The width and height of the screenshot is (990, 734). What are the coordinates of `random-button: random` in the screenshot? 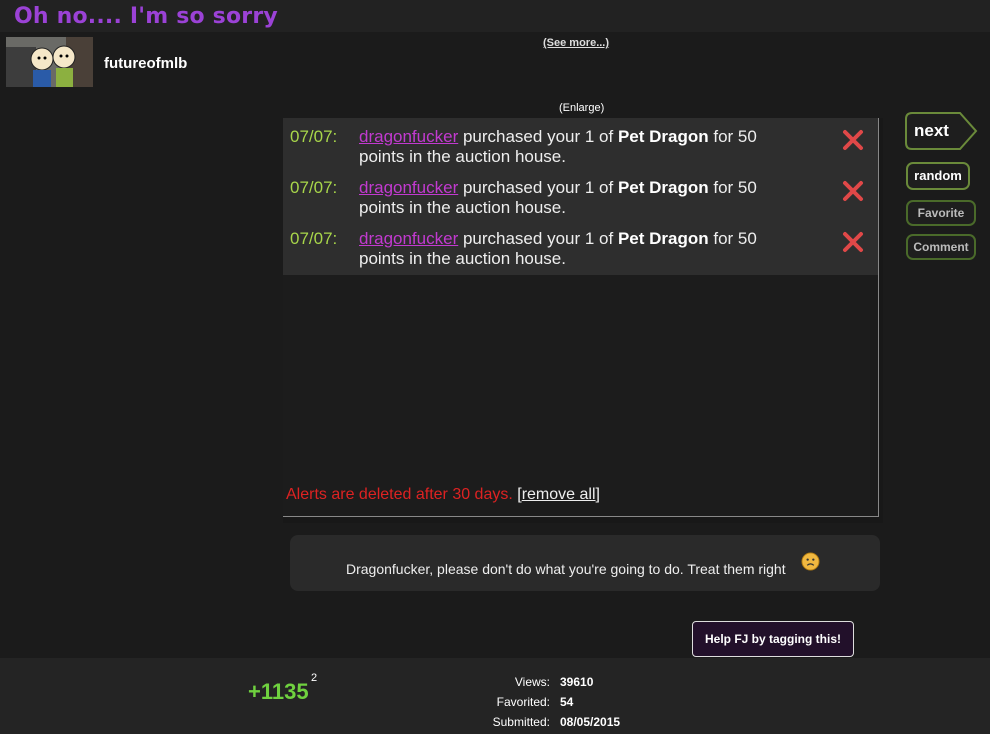 It's located at (938, 176).